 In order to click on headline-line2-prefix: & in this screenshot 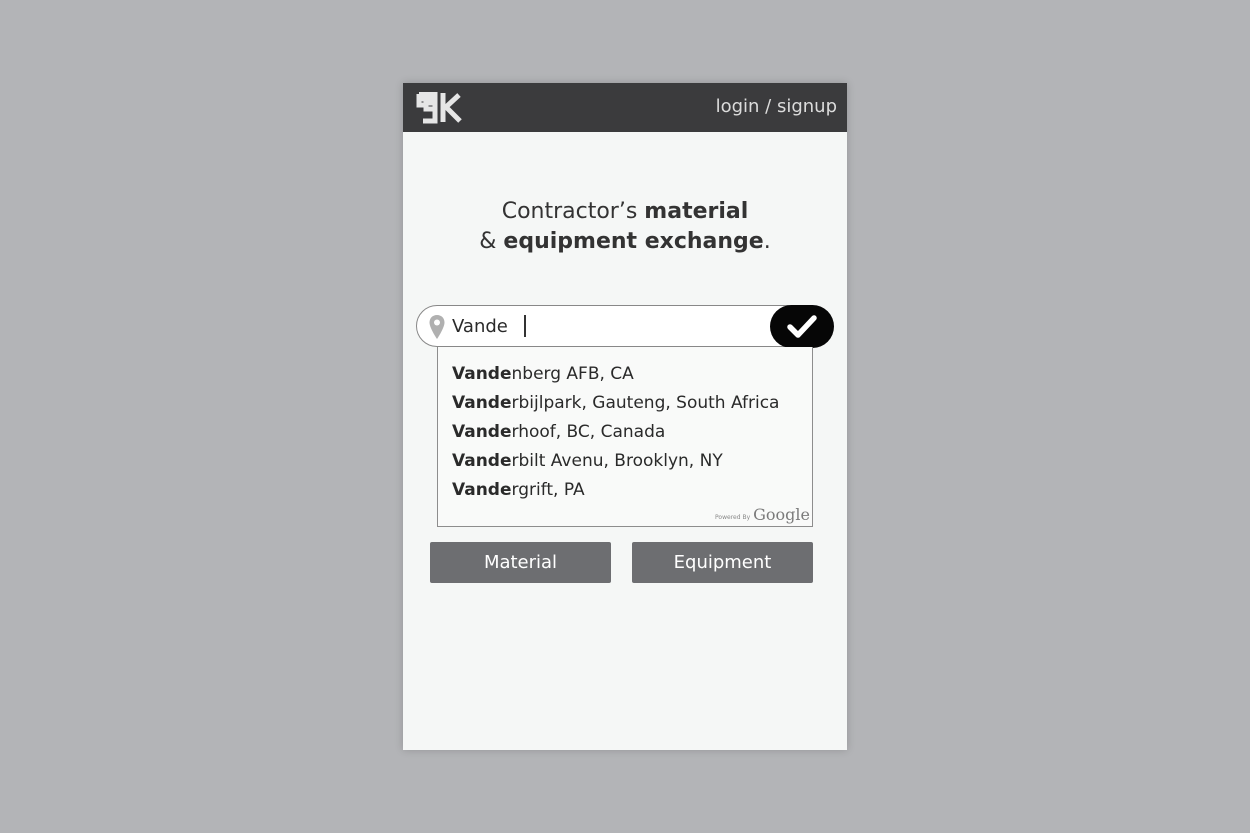, I will do `click(491, 241)`.